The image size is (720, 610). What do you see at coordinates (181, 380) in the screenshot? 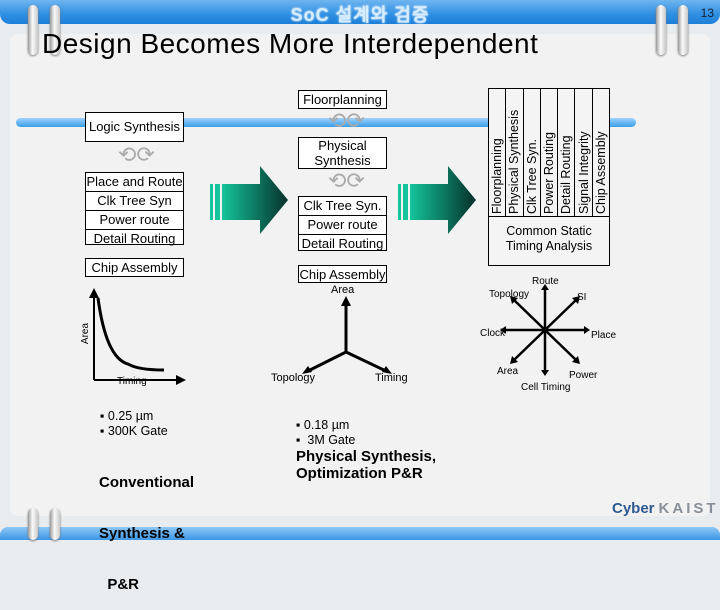
I see `x-axis-arrow-icon` at bounding box center [181, 380].